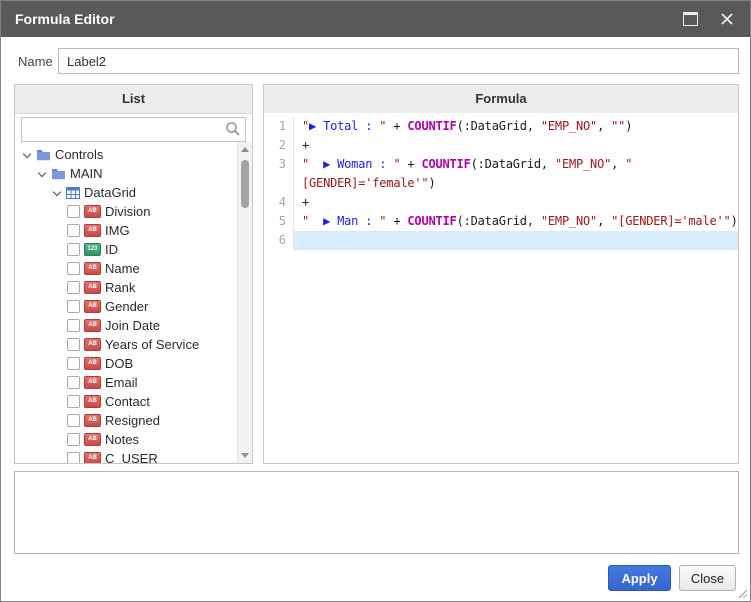  What do you see at coordinates (126, 456) in the screenshot?
I see `tree-item-c-user: AB C_USER` at bounding box center [126, 456].